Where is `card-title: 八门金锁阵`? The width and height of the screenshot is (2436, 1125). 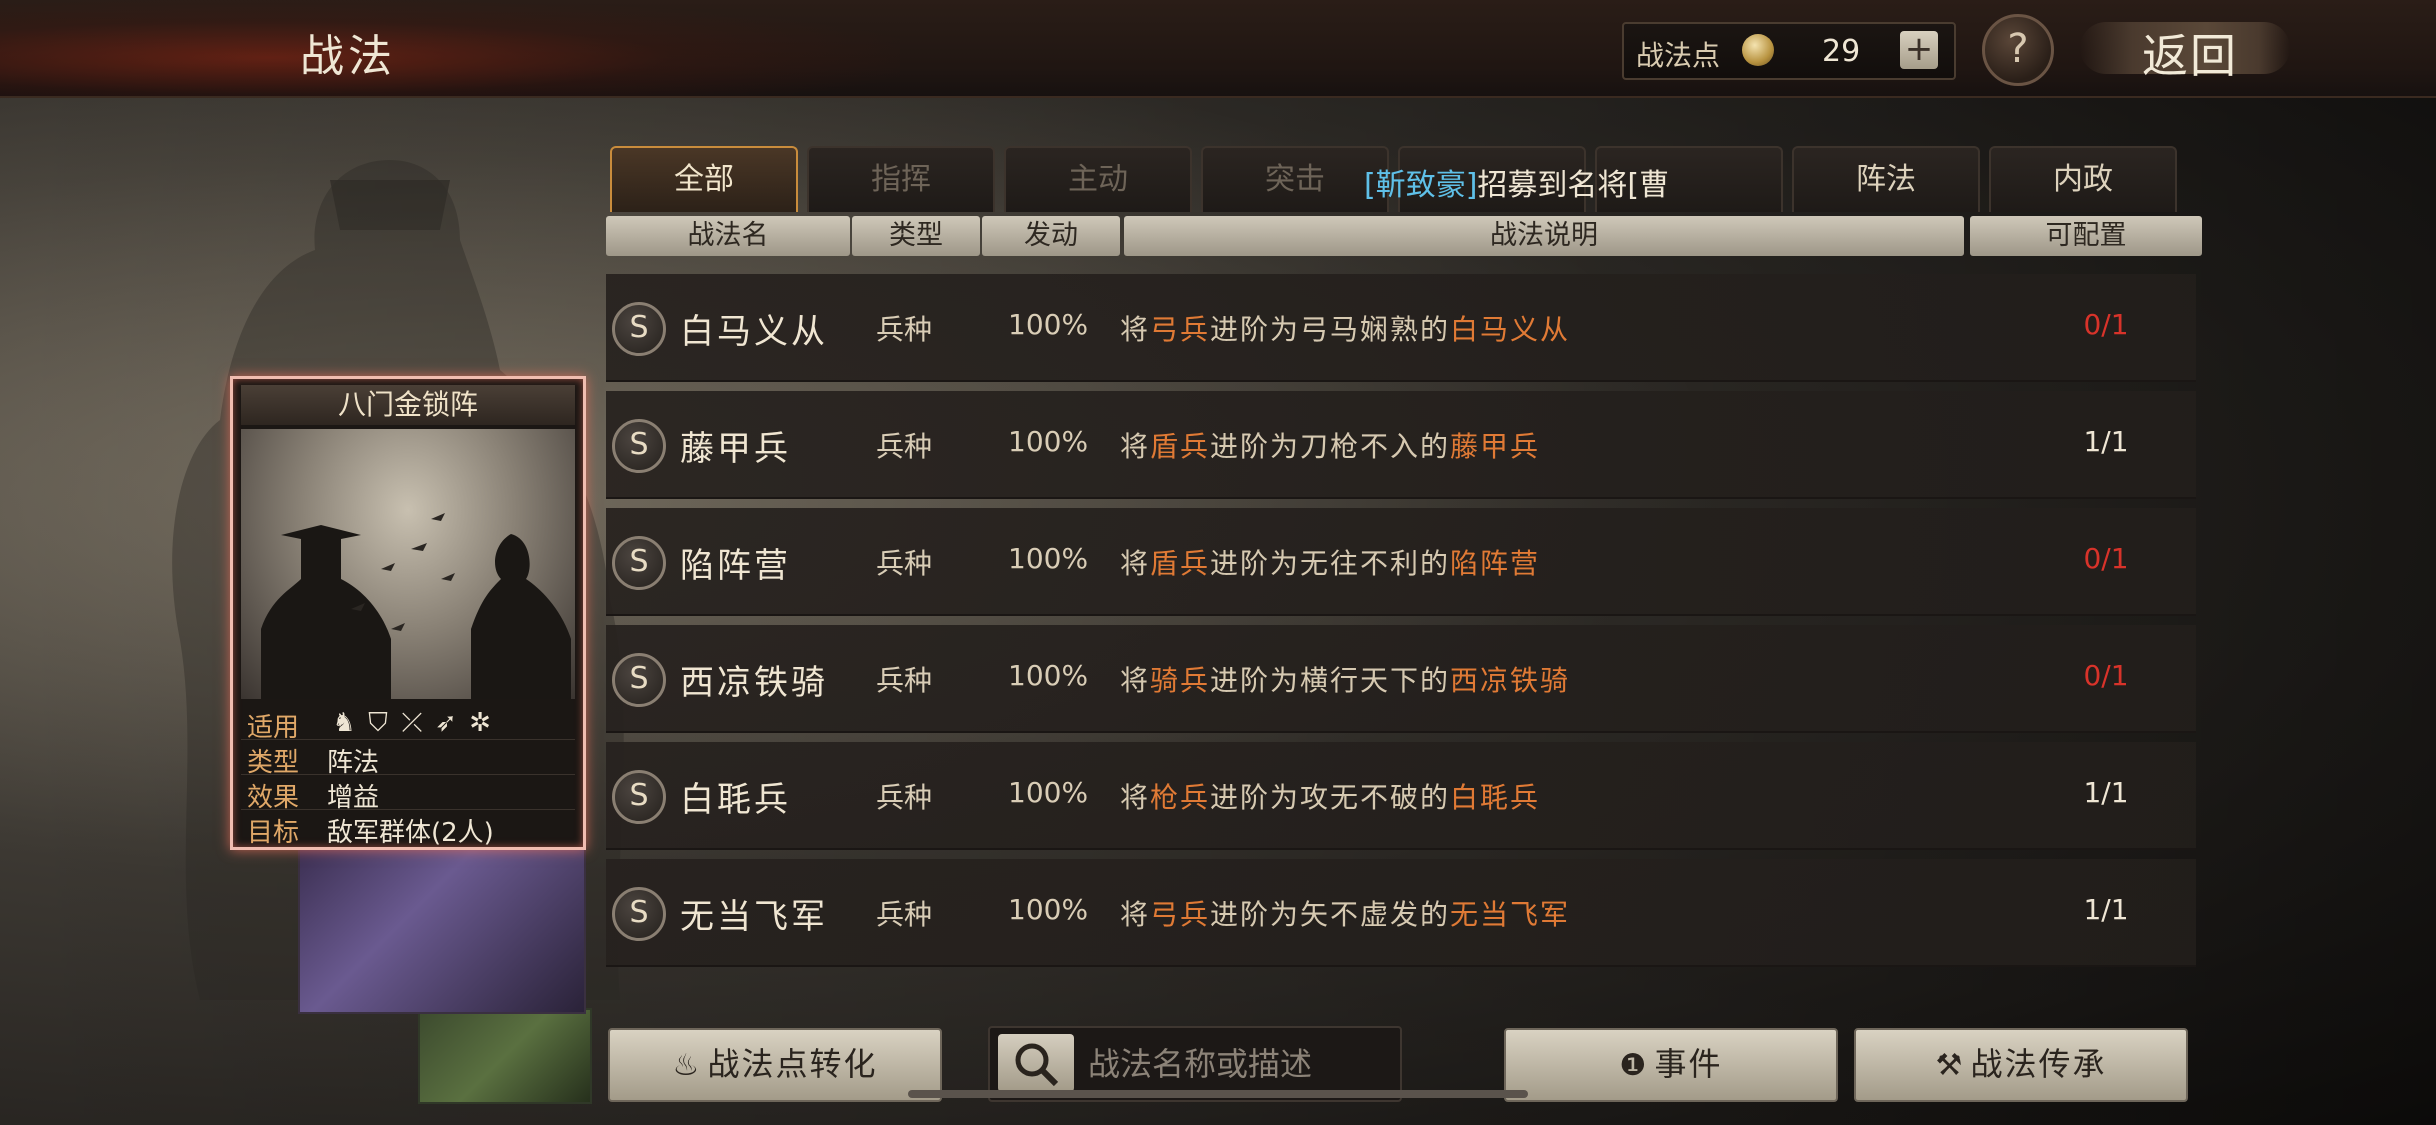 card-title: 八门金锁阵 is located at coordinates (408, 405).